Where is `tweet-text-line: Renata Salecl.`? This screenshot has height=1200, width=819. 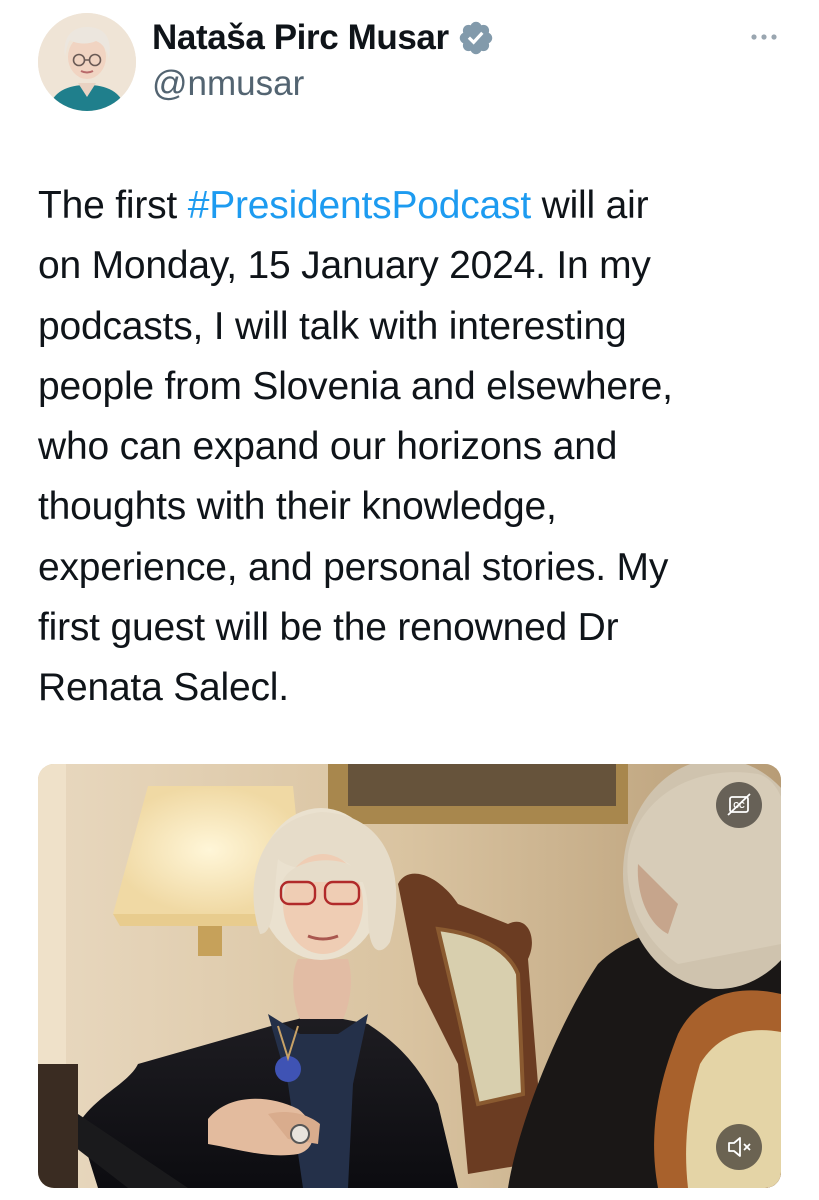 tweet-text-line: Renata Salecl. is located at coordinates (163, 688).